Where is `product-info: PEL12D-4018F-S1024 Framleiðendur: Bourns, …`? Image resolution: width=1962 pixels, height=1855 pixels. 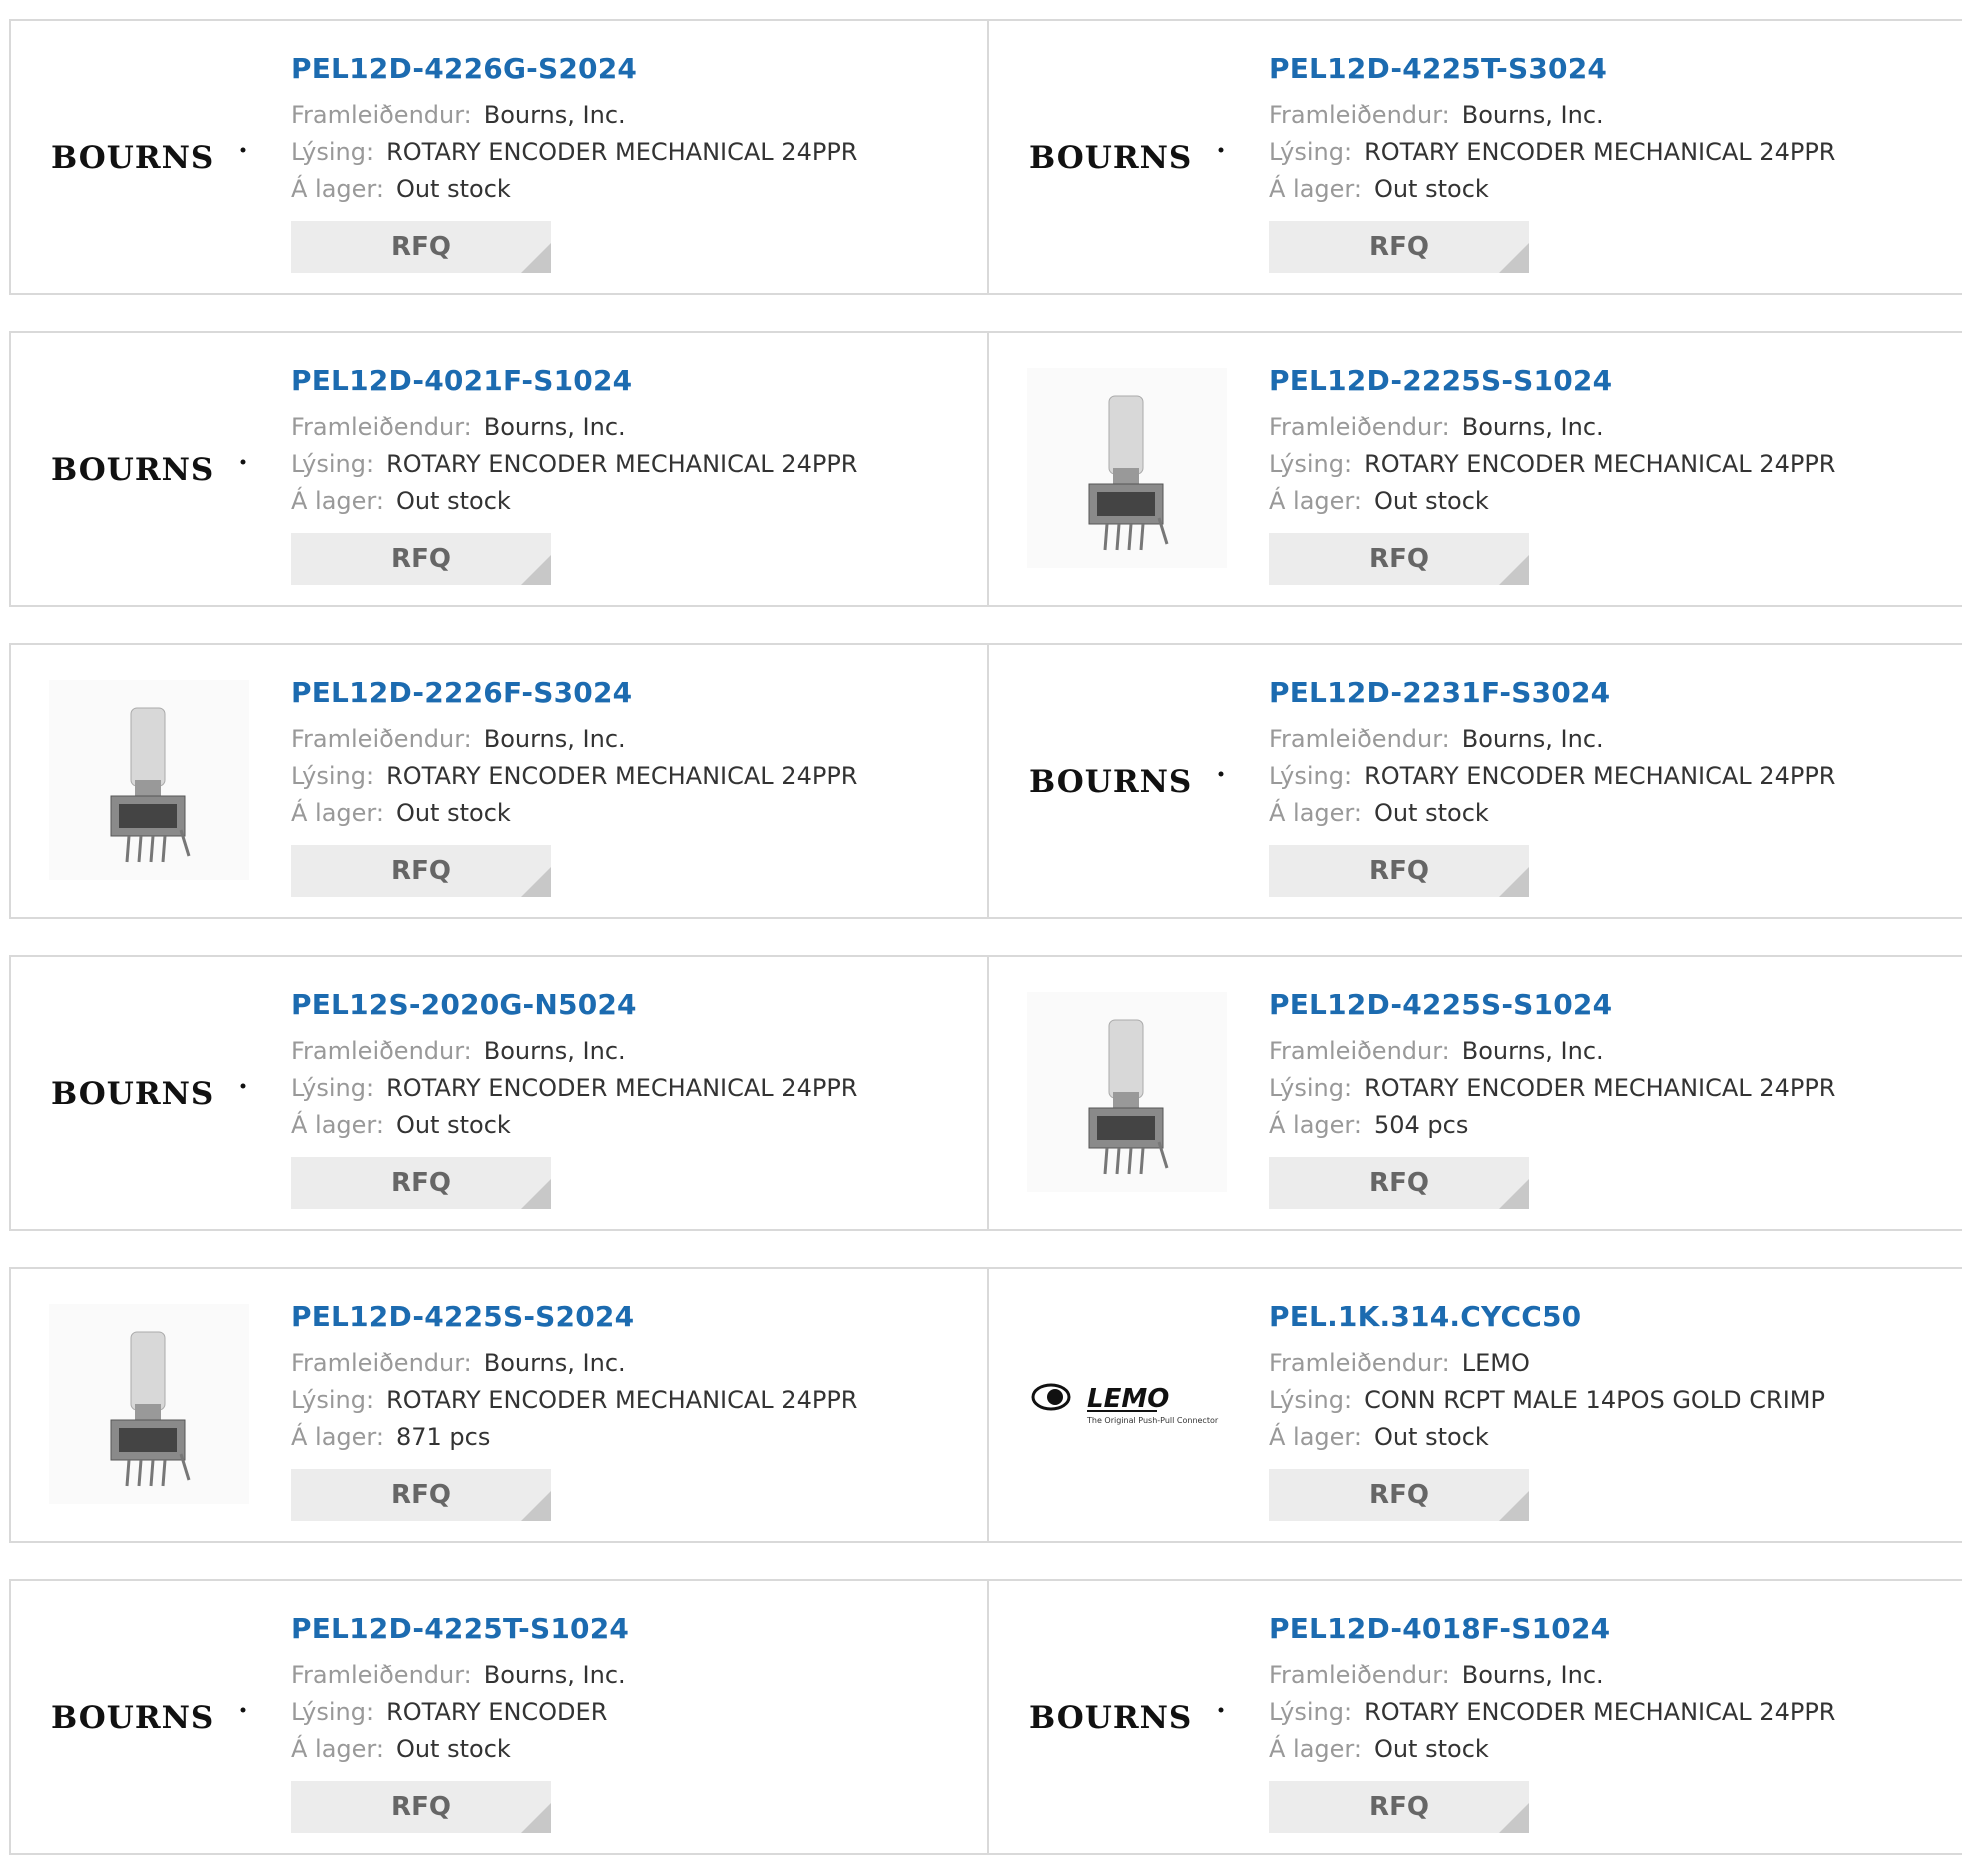
product-info: PEL12D-4018F-S1024 Framleiðendur: Bourns, … is located at coordinates (1552, 1689).